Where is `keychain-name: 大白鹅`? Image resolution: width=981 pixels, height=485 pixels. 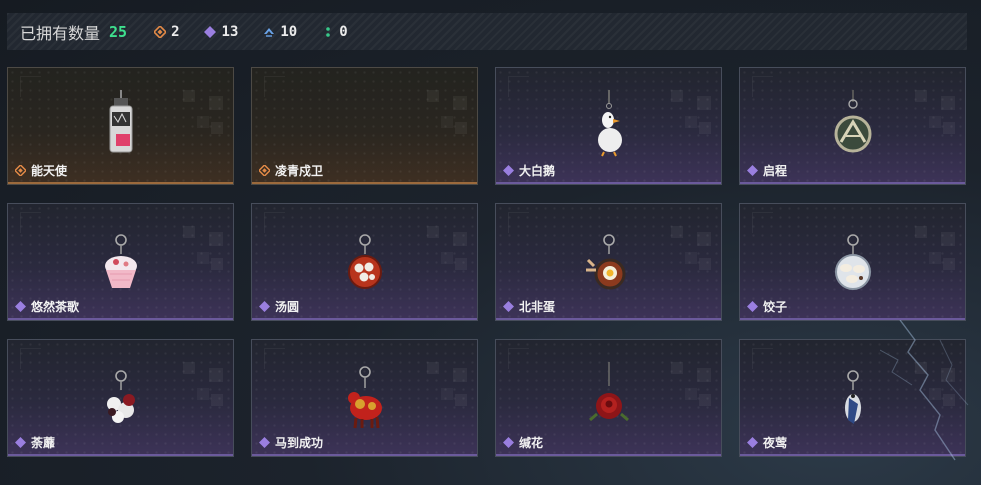
keychain-name: 大白鹅 is located at coordinates (537, 171).